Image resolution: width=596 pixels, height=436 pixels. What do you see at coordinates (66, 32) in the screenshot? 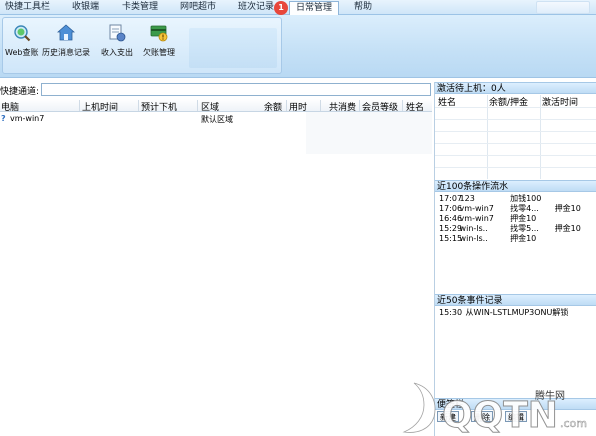
I see `home-history-icon` at bounding box center [66, 32].